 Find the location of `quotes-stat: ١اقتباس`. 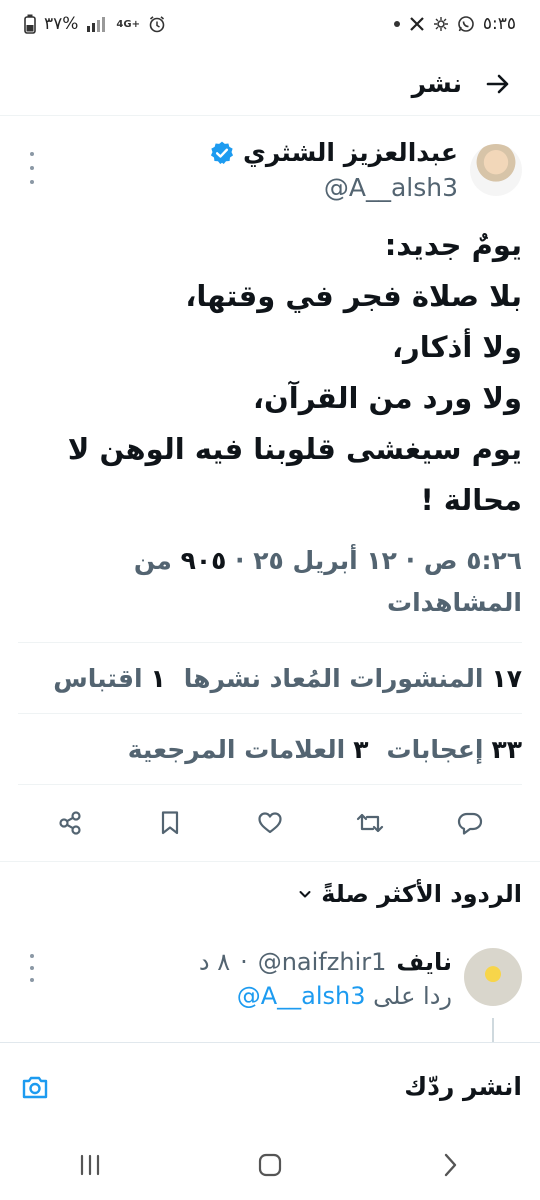

quotes-stat: ١اقتباس is located at coordinates (109, 678).